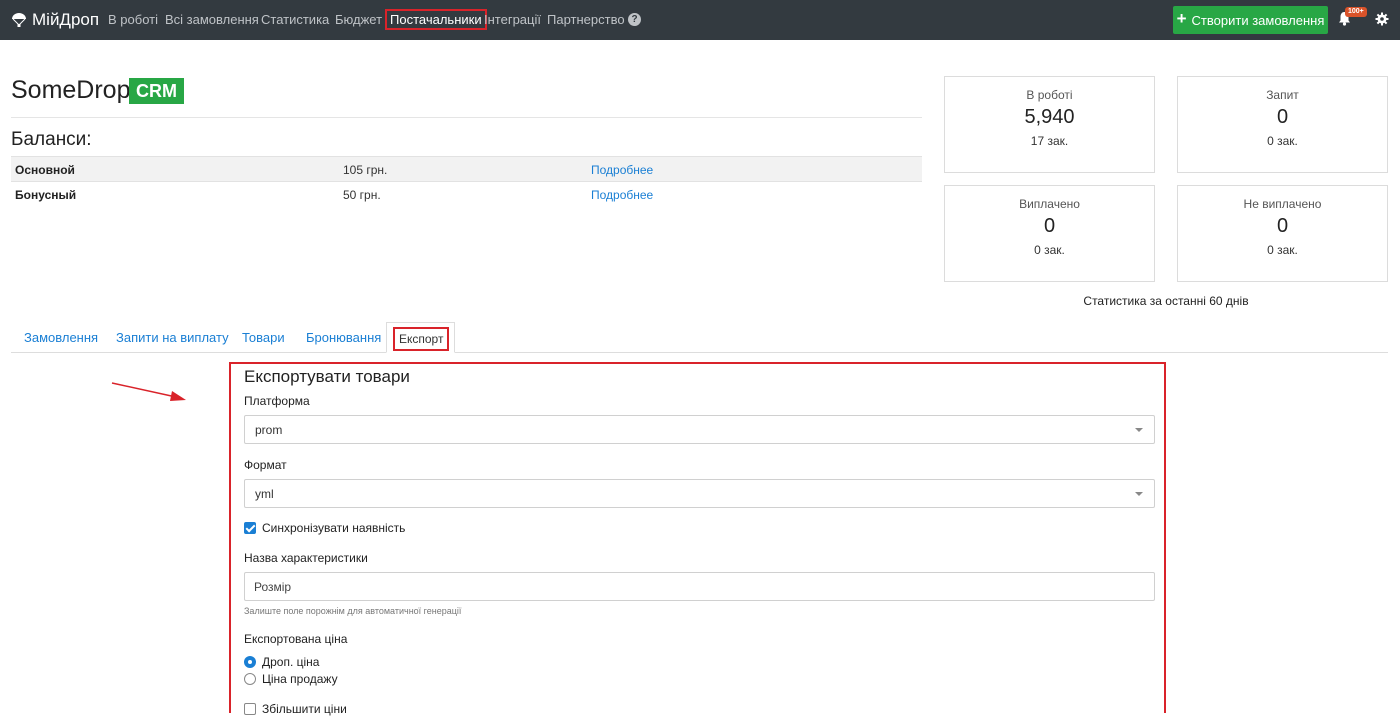  Describe the element at coordinates (1356, 12) in the screenshot. I see `notification-badge: 100+` at that location.